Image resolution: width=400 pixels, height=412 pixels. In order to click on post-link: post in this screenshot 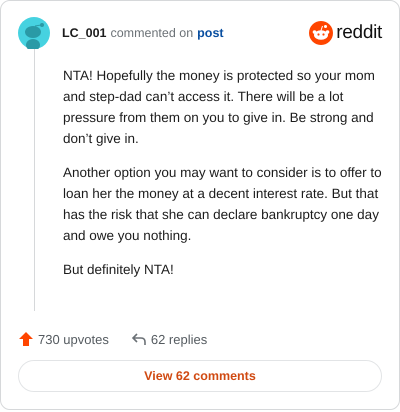, I will do `click(210, 33)`.